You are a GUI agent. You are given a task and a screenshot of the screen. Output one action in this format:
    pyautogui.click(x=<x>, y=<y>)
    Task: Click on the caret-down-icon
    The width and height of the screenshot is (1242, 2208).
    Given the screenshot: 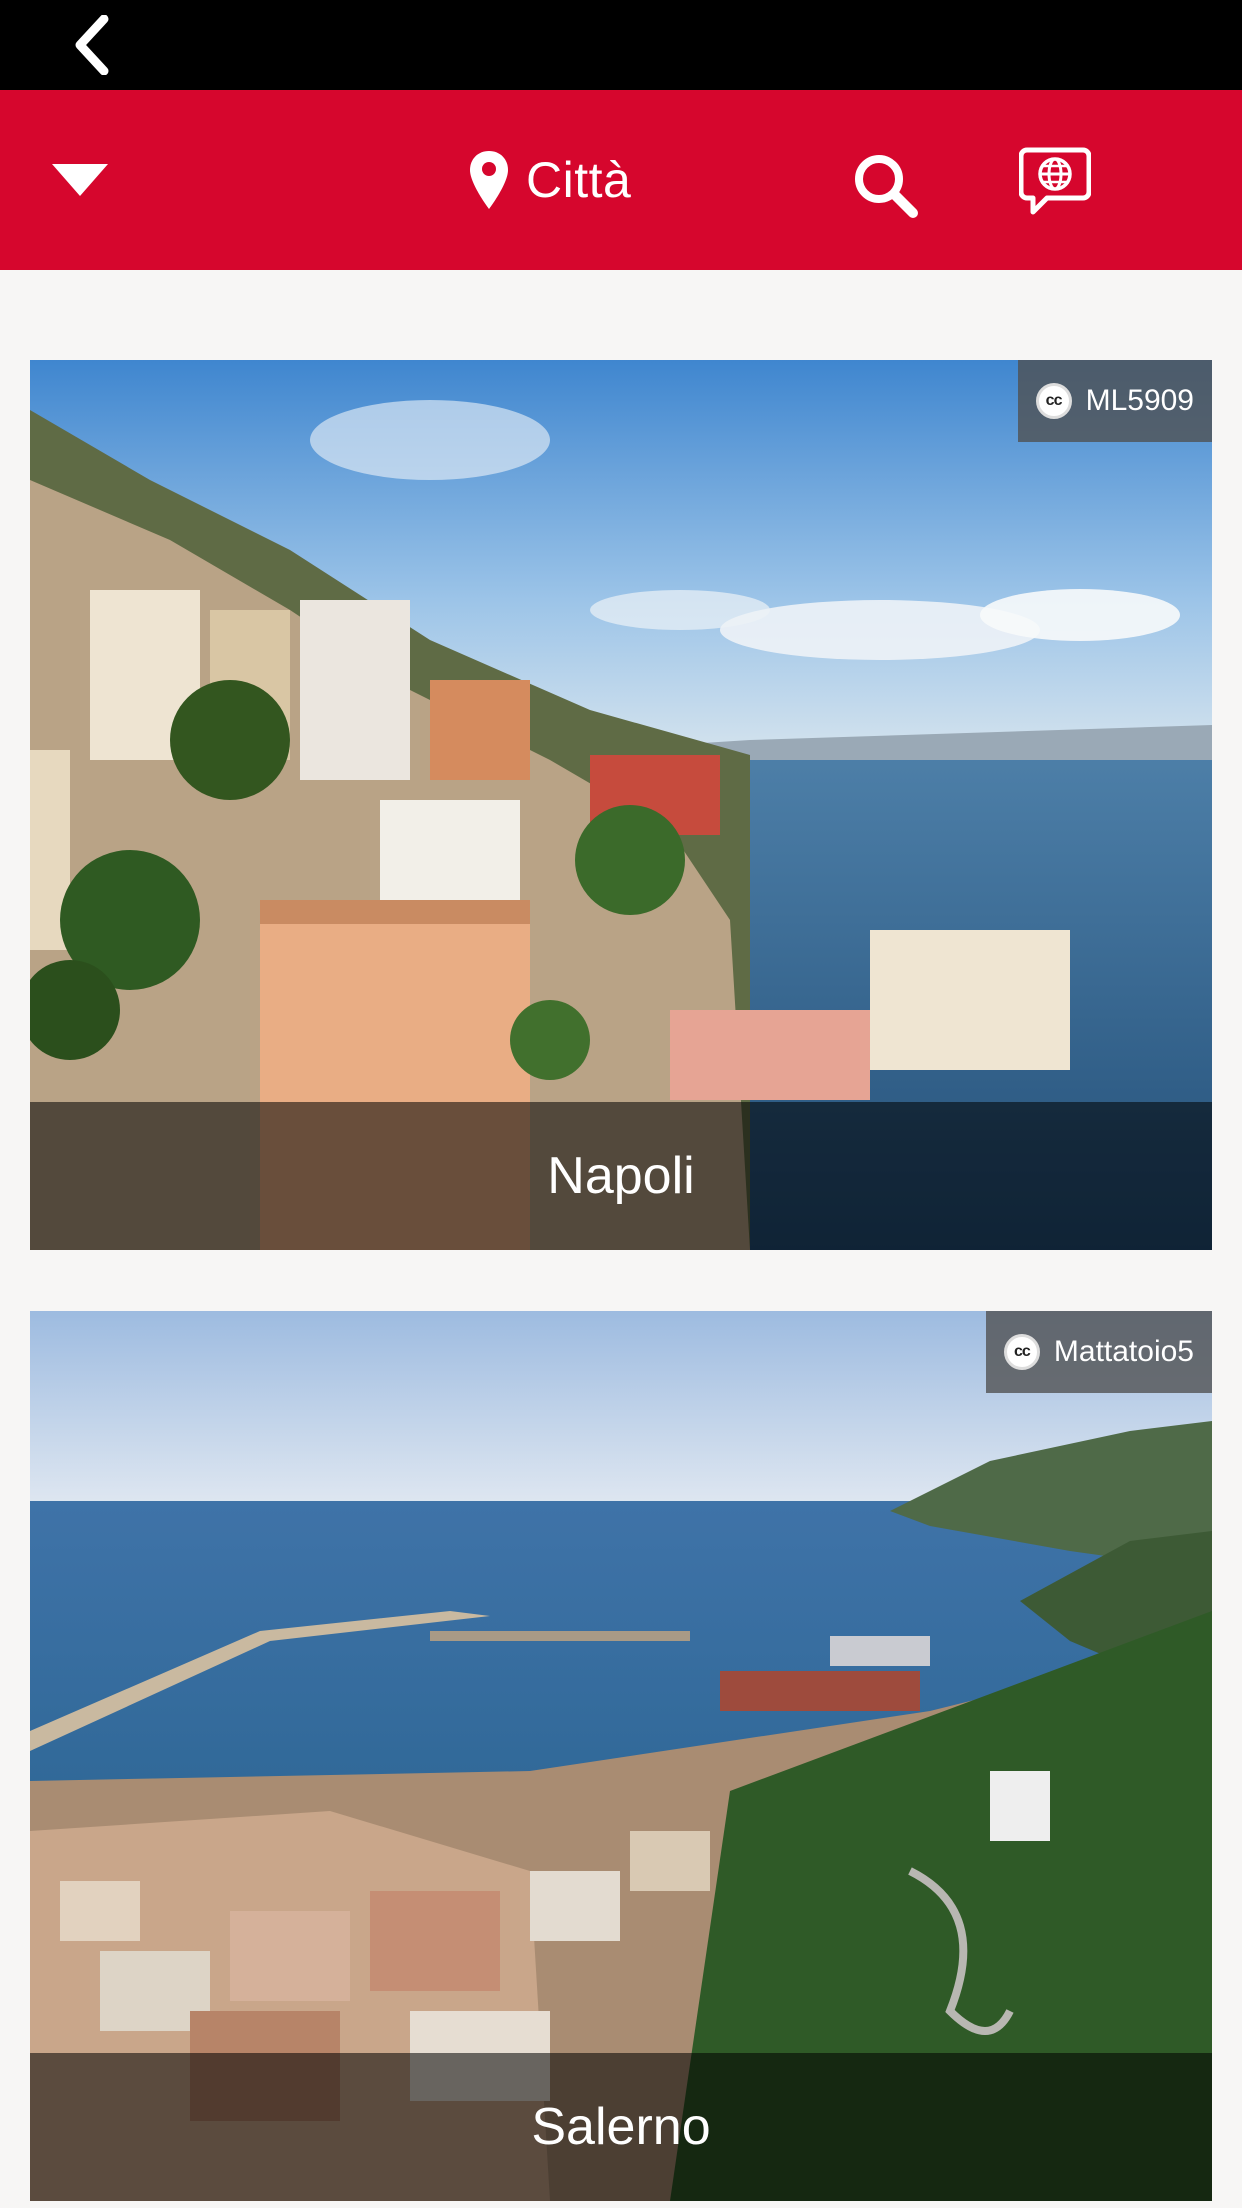 What is the action you would take?
    pyautogui.click(x=80, y=180)
    